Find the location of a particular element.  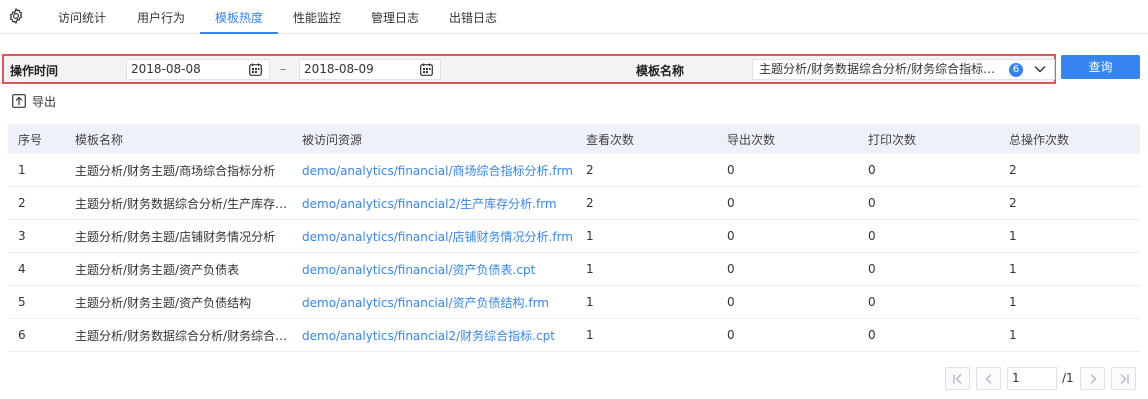

last-page-button is located at coordinates (1123, 378).